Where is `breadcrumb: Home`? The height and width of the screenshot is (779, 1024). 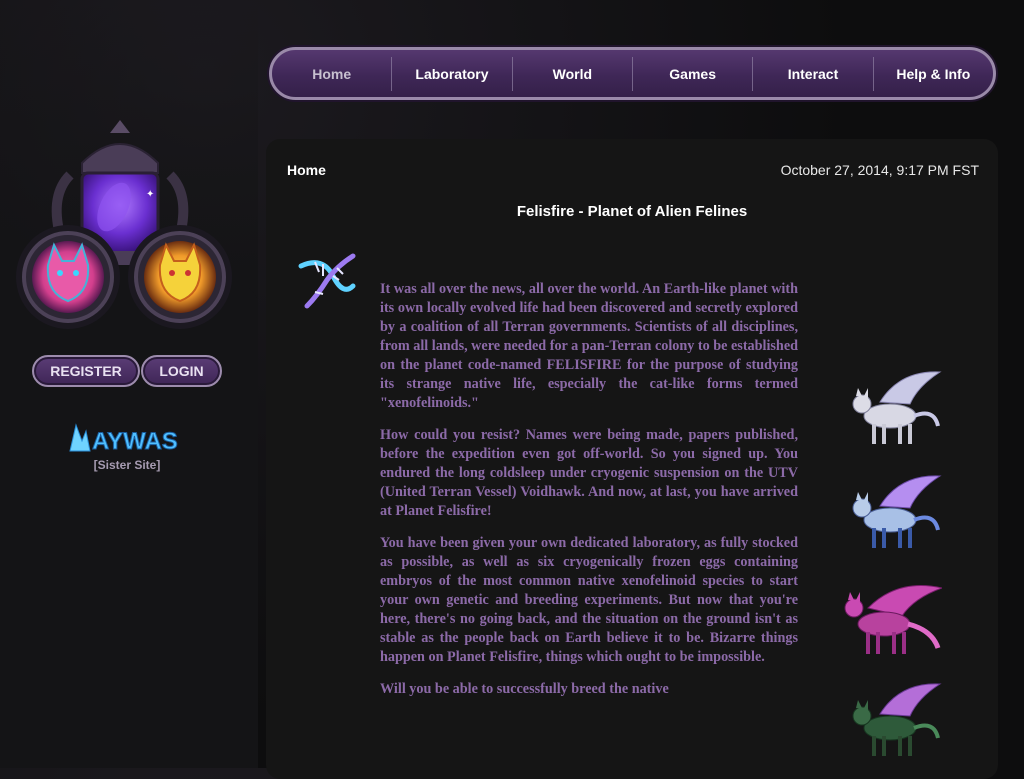
breadcrumb: Home is located at coordinates (306, 170).